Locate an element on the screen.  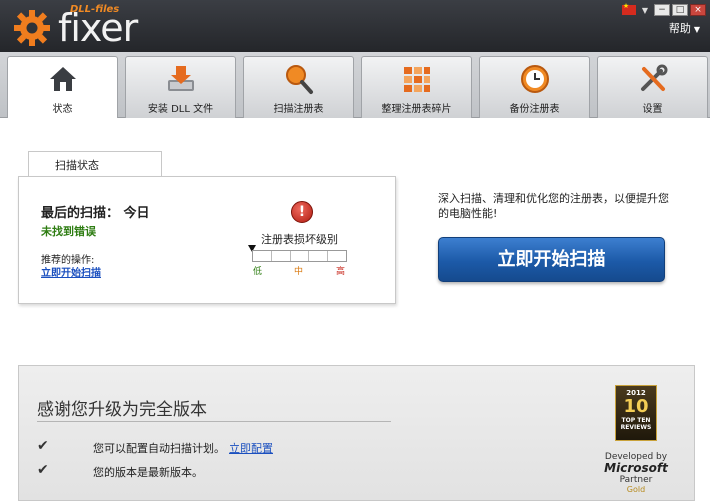
logo-wordmark: fixer is located at coordinates (98, 28).